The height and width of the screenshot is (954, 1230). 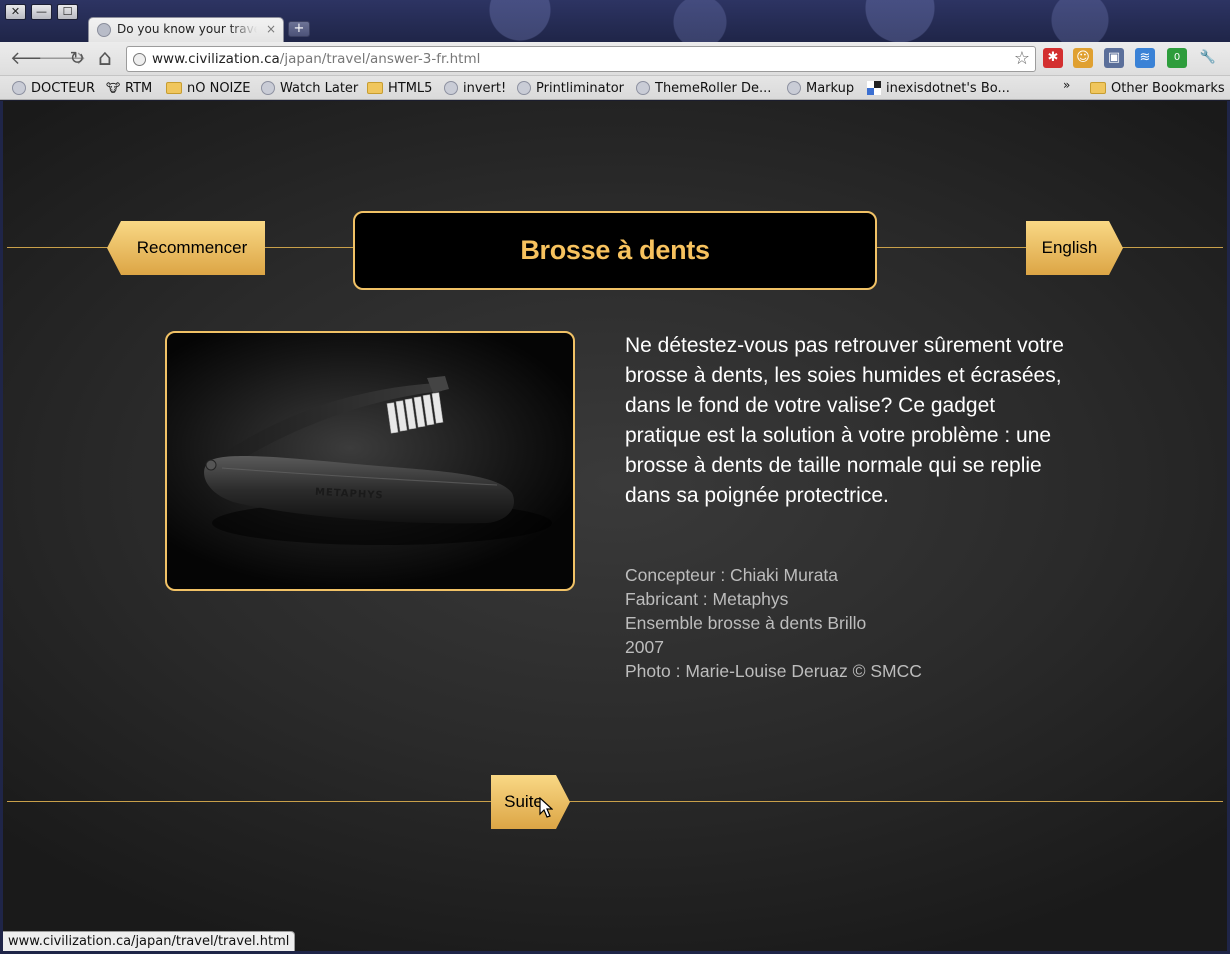 I want to click on next-button: Suite, so click(x=530, y=802).